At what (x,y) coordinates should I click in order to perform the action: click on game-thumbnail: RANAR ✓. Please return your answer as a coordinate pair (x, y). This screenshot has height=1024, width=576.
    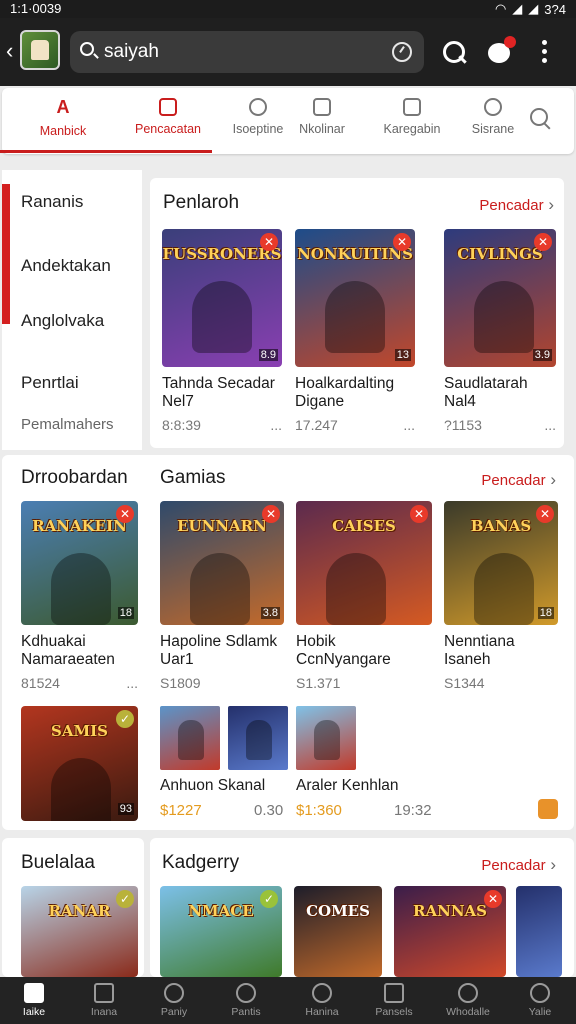
    Looking at the image, I should click on (79, 931).